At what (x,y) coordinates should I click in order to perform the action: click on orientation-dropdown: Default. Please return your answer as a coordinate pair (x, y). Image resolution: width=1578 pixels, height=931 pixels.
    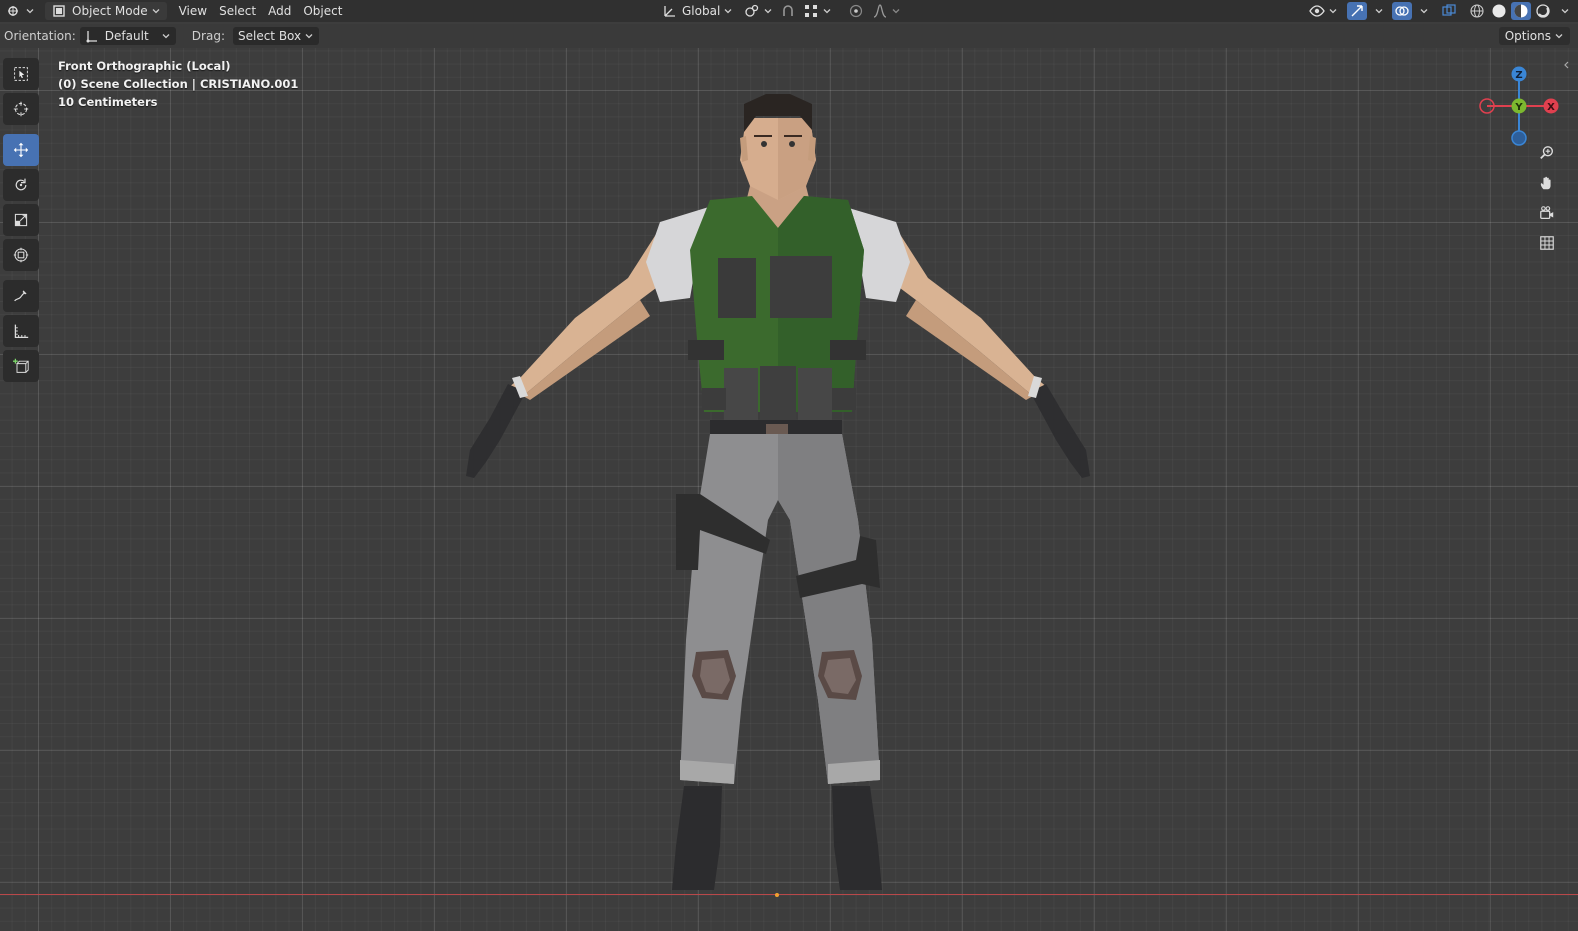
    Looking at the image, I should click on (127, 36).